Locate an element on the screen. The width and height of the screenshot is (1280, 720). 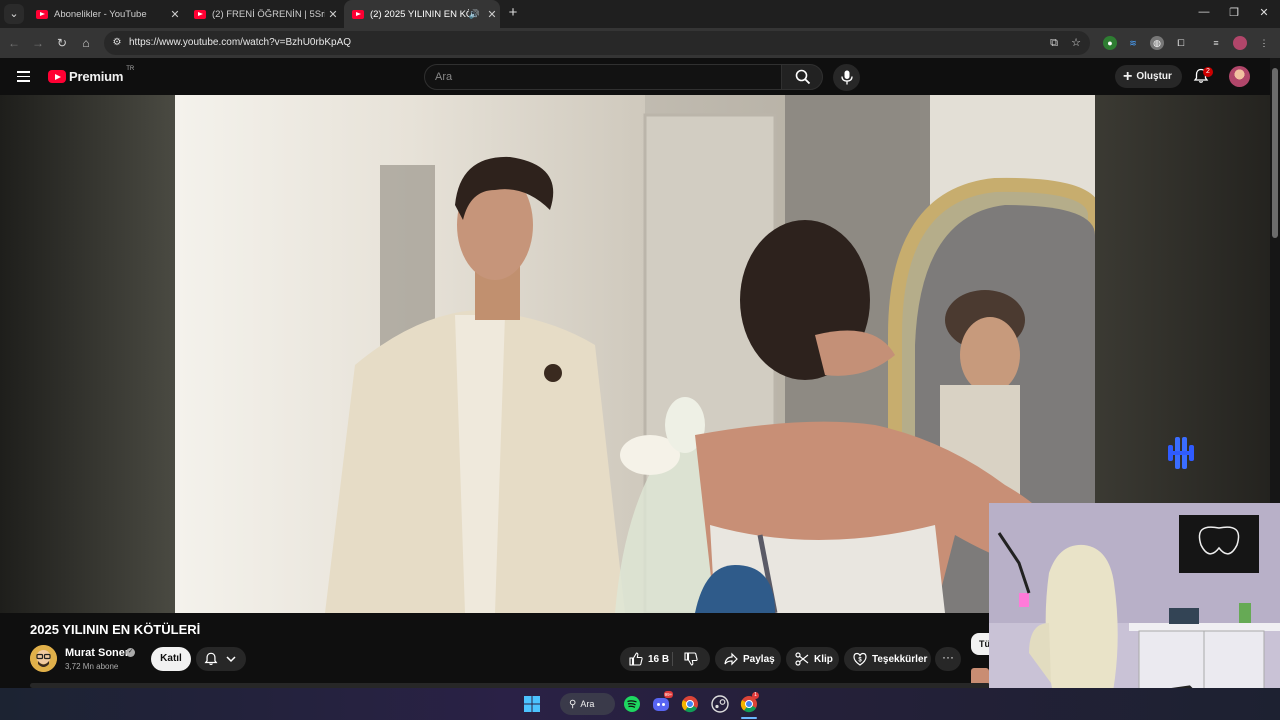
create-button: + Oluştur is located at coordinates (1148, 76).